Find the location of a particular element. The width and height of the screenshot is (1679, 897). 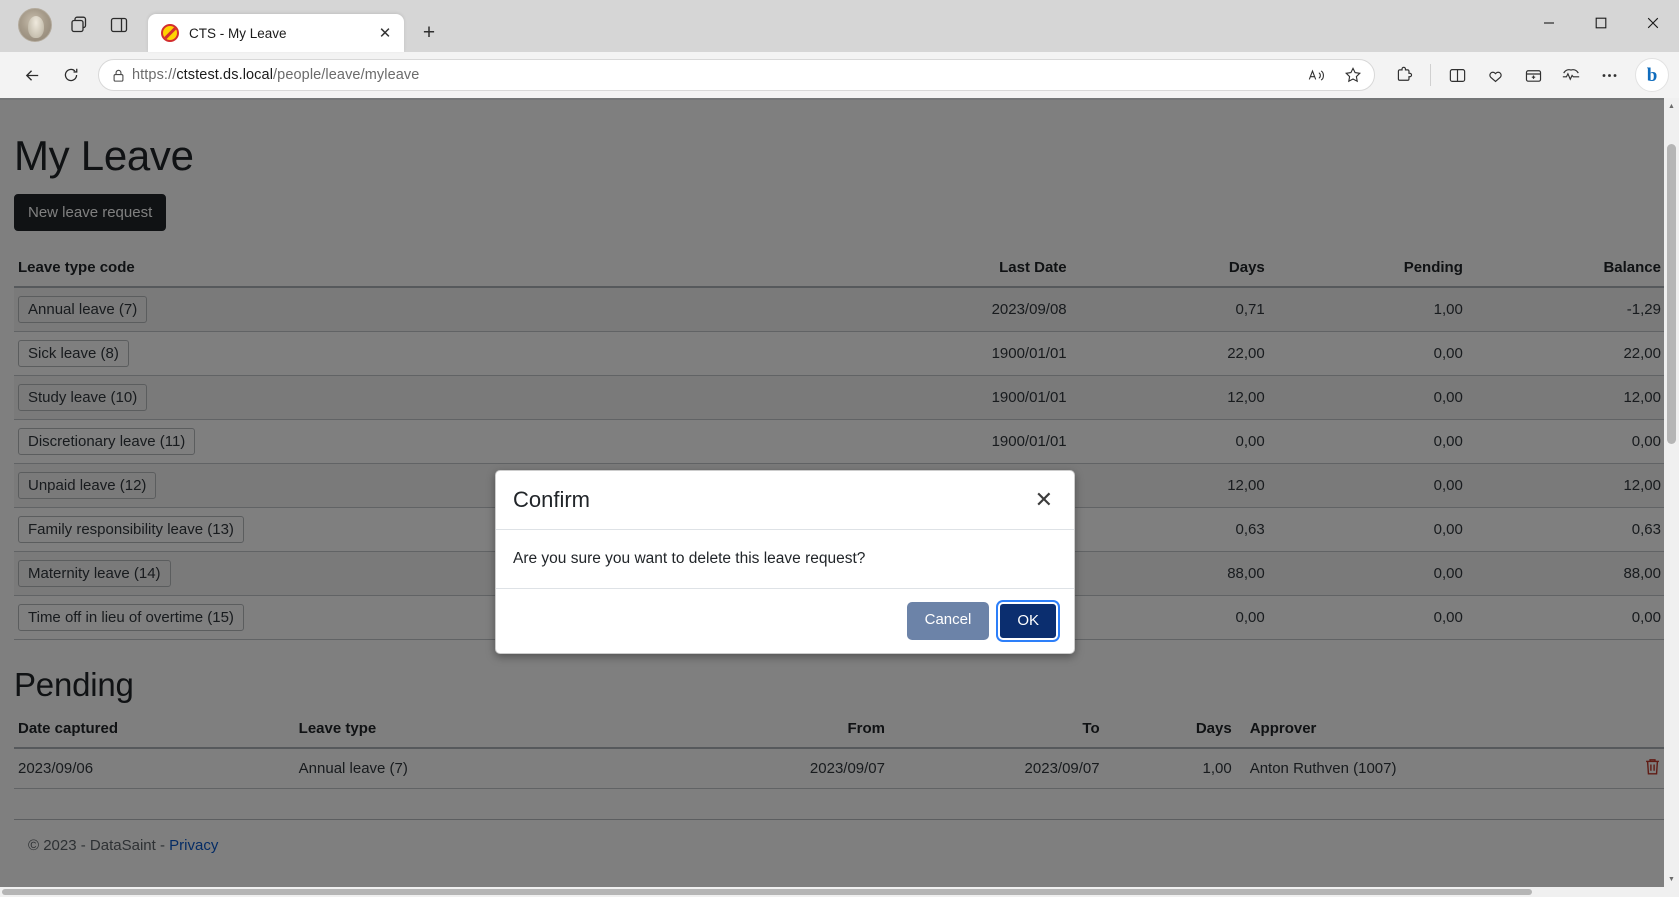

hscroll-thumb is located at coordinates (767, 892).